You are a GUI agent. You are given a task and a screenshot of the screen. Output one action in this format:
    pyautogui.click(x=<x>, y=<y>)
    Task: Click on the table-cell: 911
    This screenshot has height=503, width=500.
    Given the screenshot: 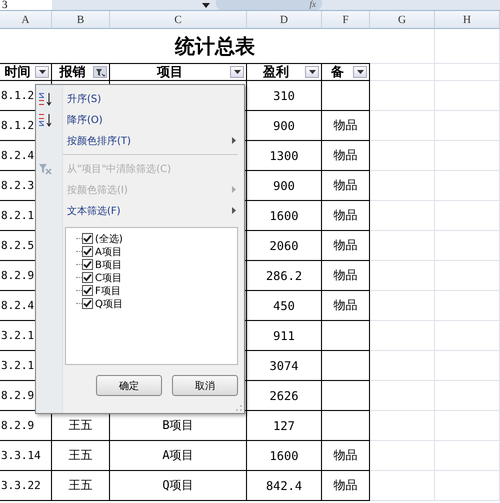 What is the action you would take?
    pyautogui.click(x=284, y=336)
    